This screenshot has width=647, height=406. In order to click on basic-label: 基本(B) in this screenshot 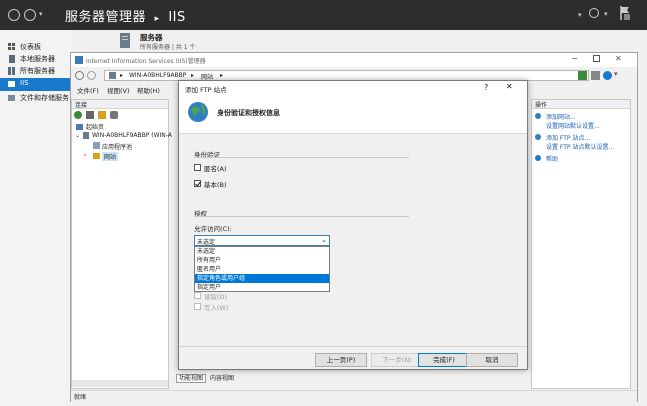, I will do `click(215, 185)`.